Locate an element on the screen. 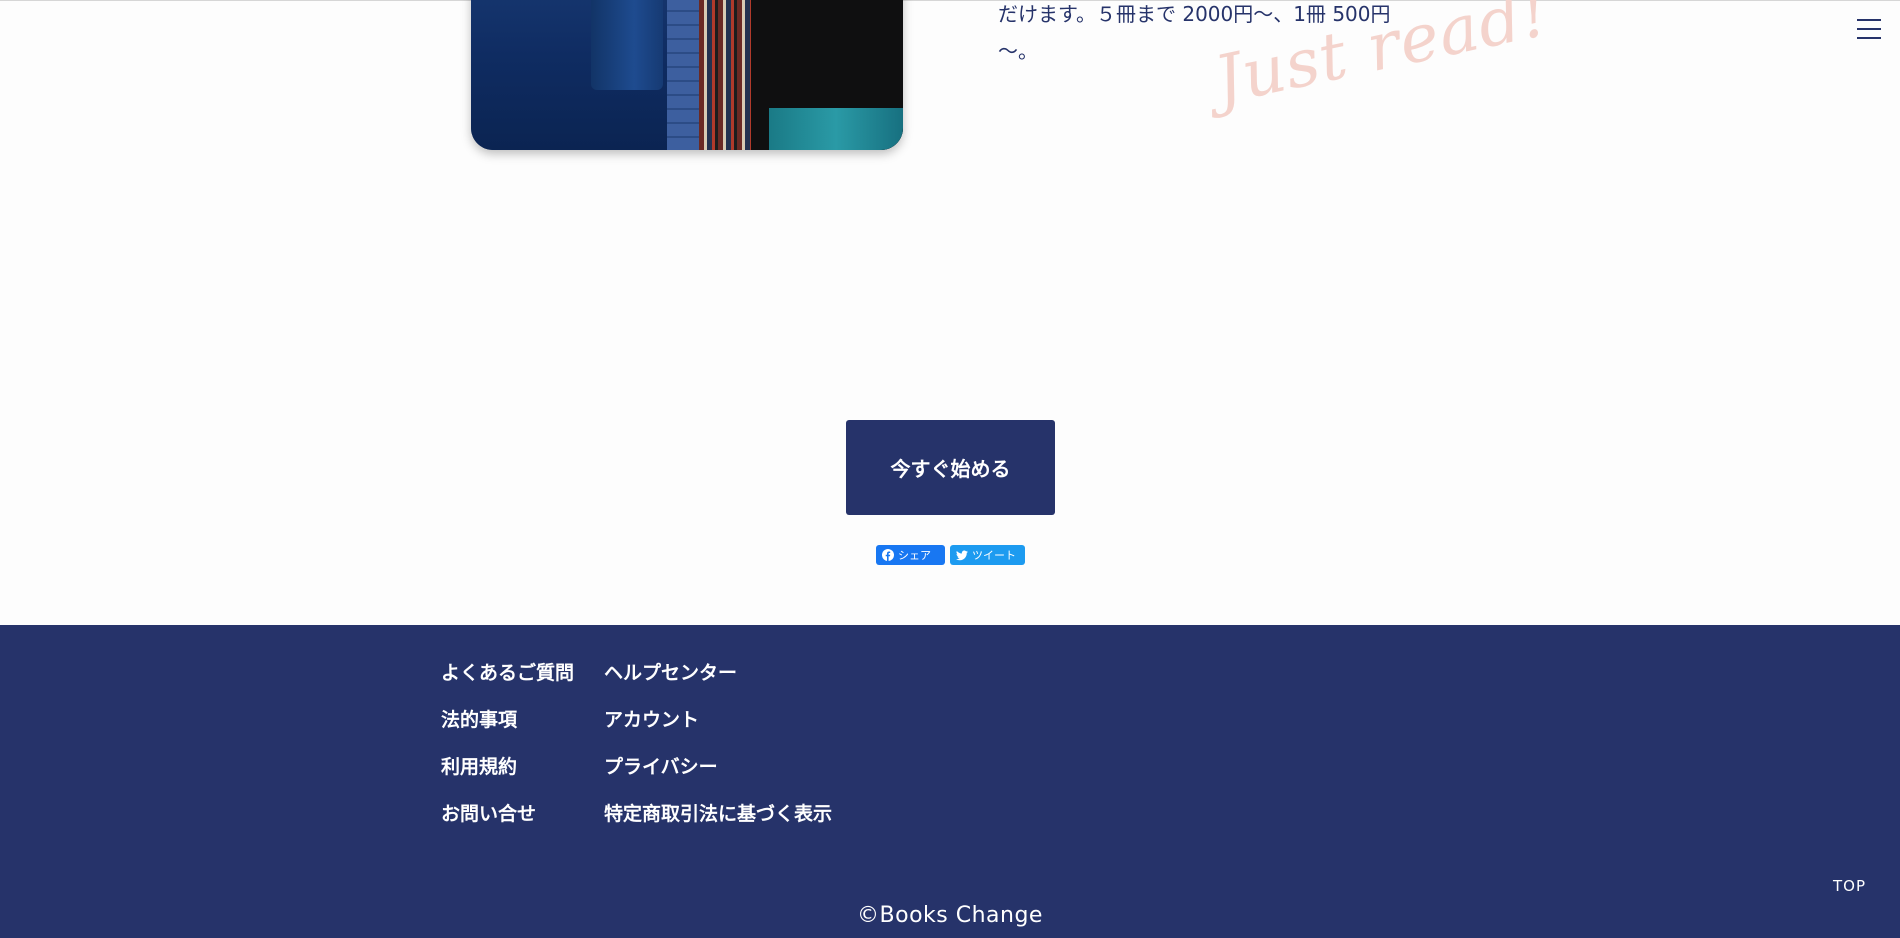  footer-link-commercial-law: 特定商取引法に基づく表示 is located at coordinates (718, 812).